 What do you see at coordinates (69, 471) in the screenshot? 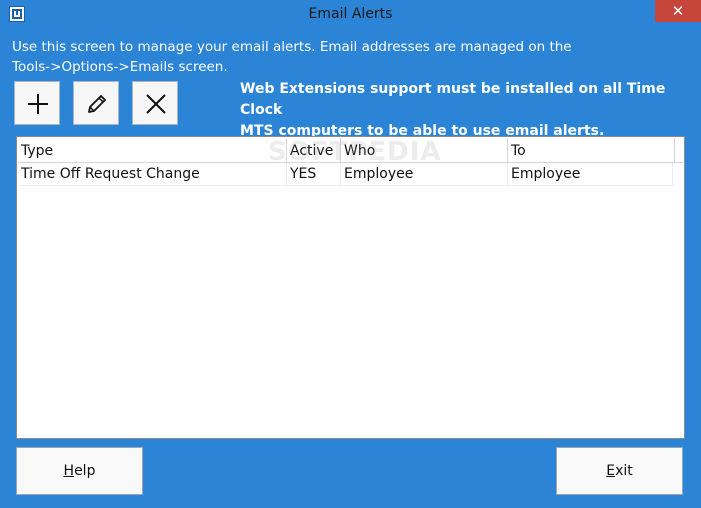
I see `help-mnemonic: H` at bounding box center [69, 471].